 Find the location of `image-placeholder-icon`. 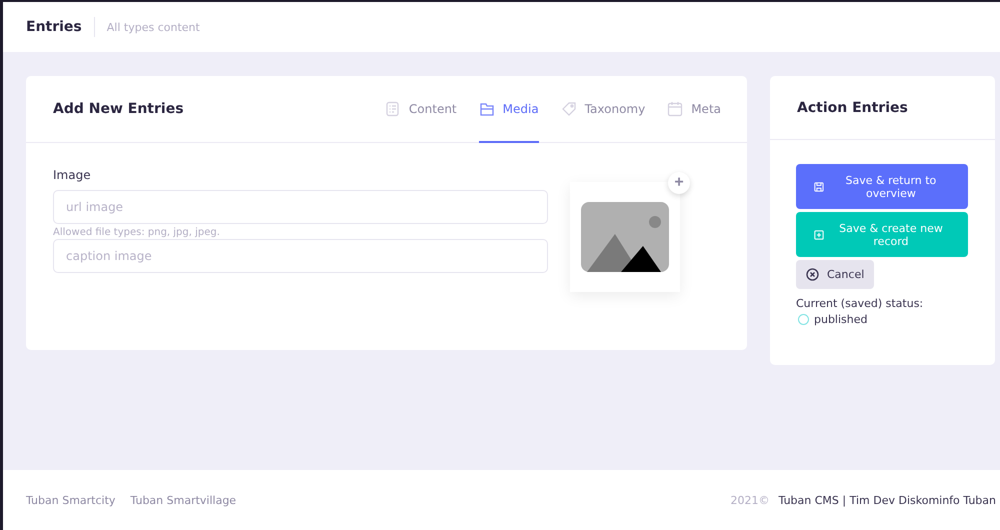

image-placeholder-icon is located at coordinates (625, 237).